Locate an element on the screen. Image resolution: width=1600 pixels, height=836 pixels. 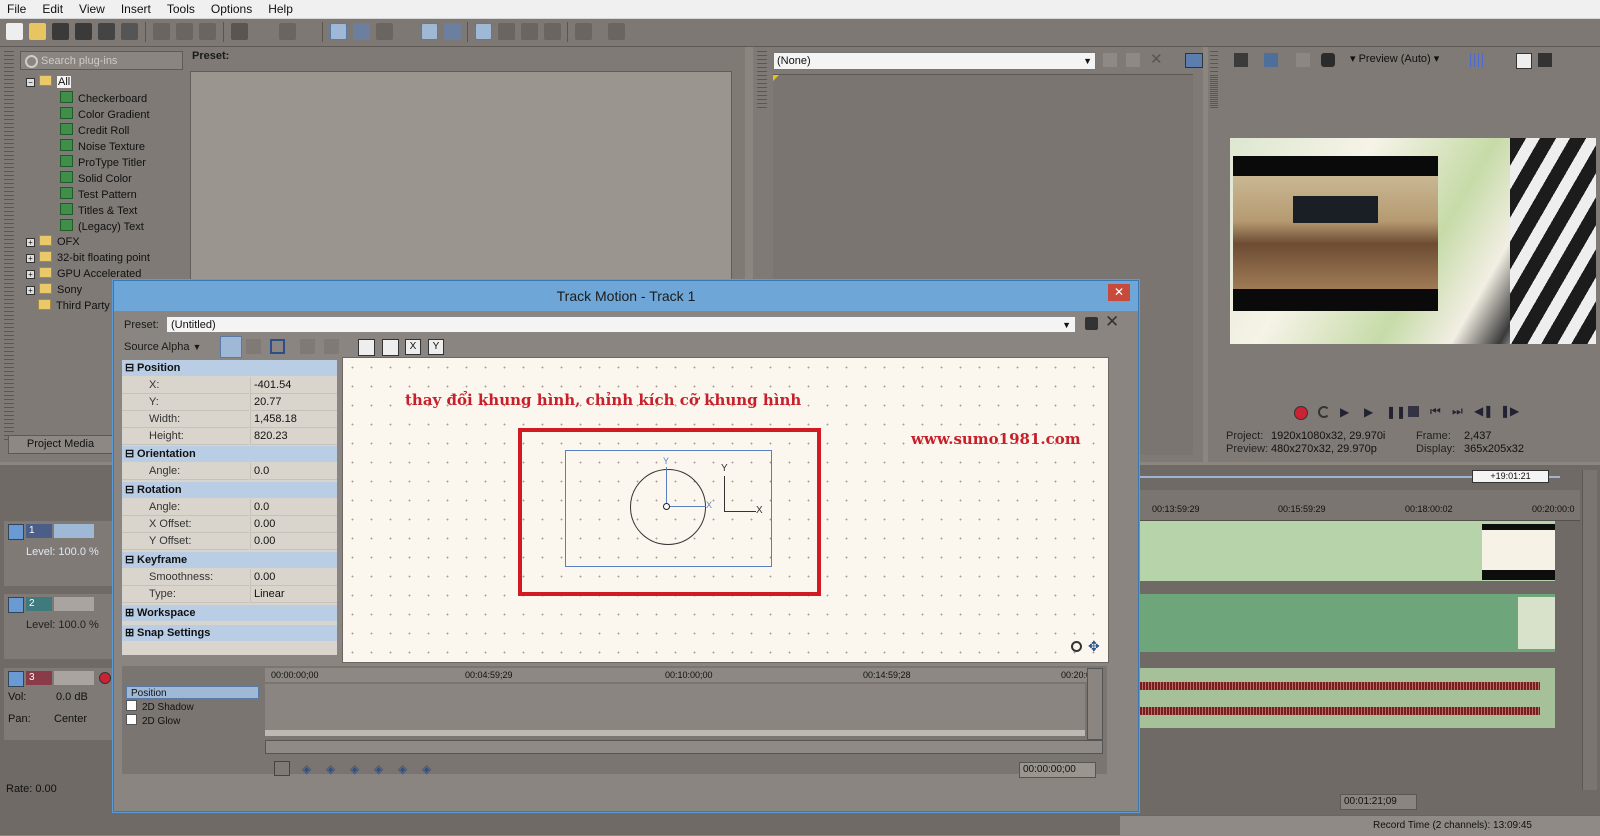
tree-node-protype-titler: ProType Titler is located at coordinates (103, 162).